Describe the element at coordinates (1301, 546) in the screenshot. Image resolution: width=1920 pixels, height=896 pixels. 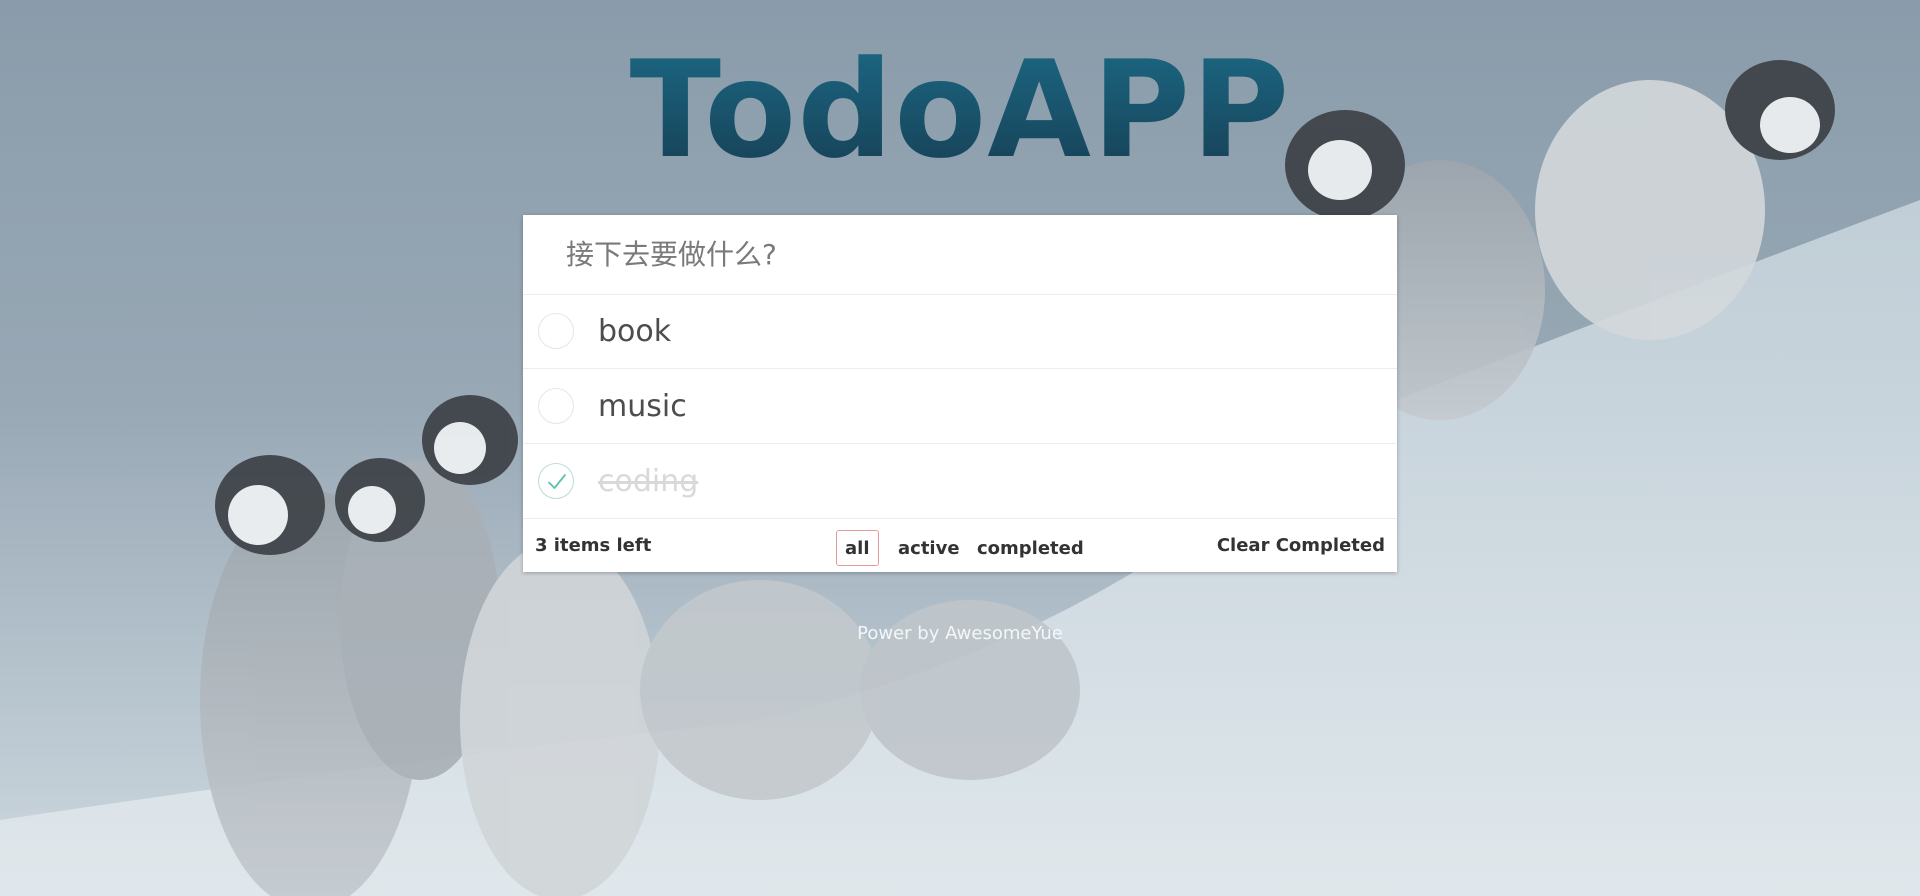
I see `clear-completed-button: Clear Completed` at that location.